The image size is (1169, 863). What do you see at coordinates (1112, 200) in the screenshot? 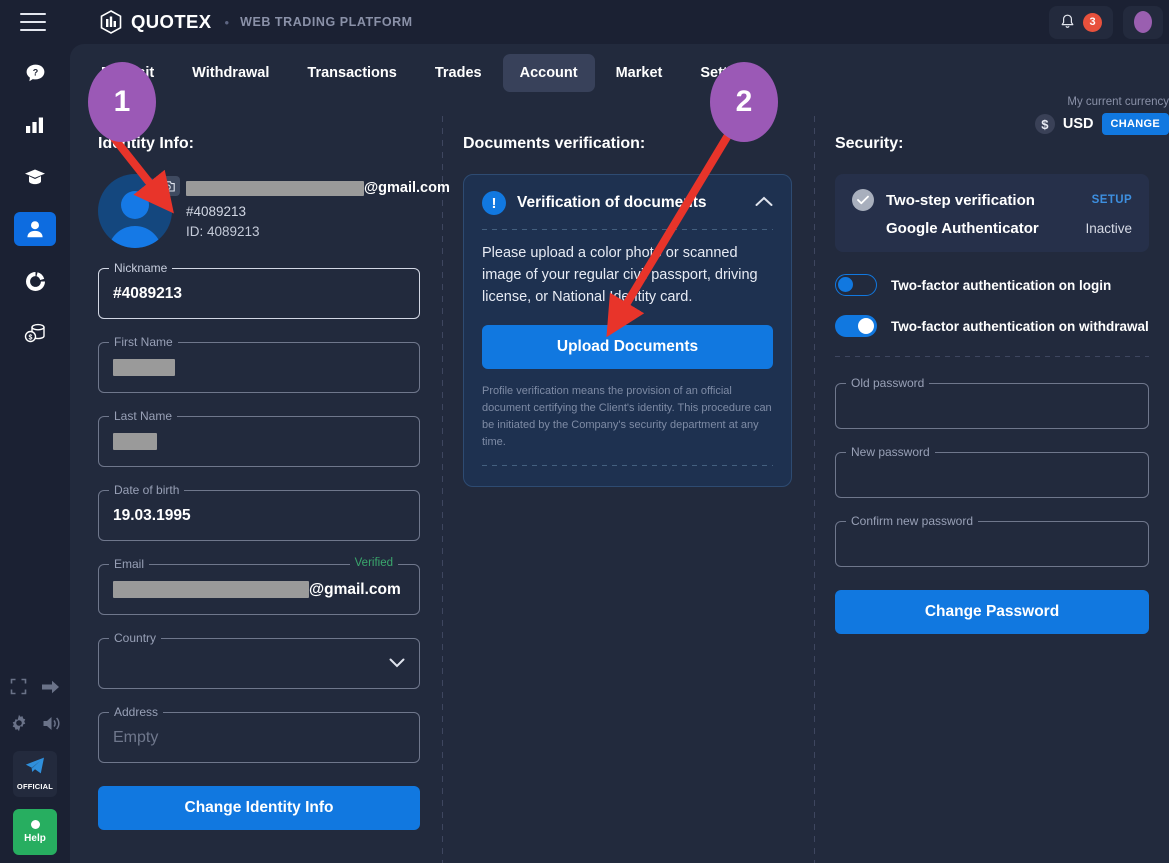
I see `setup-link: SETUP` at bounding box center [1112, 200].